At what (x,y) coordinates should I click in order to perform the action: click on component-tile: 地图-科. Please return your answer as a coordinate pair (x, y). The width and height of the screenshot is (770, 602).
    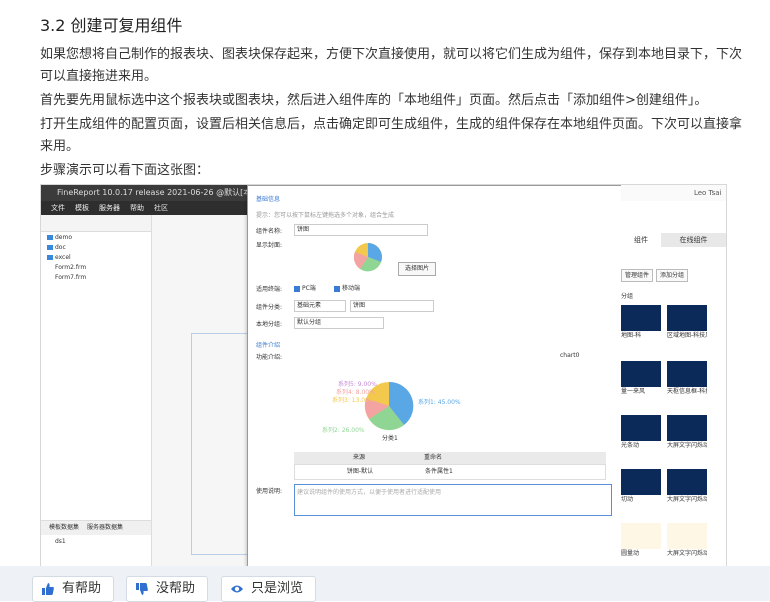
    Looking at the image, I should click on (641, 323).